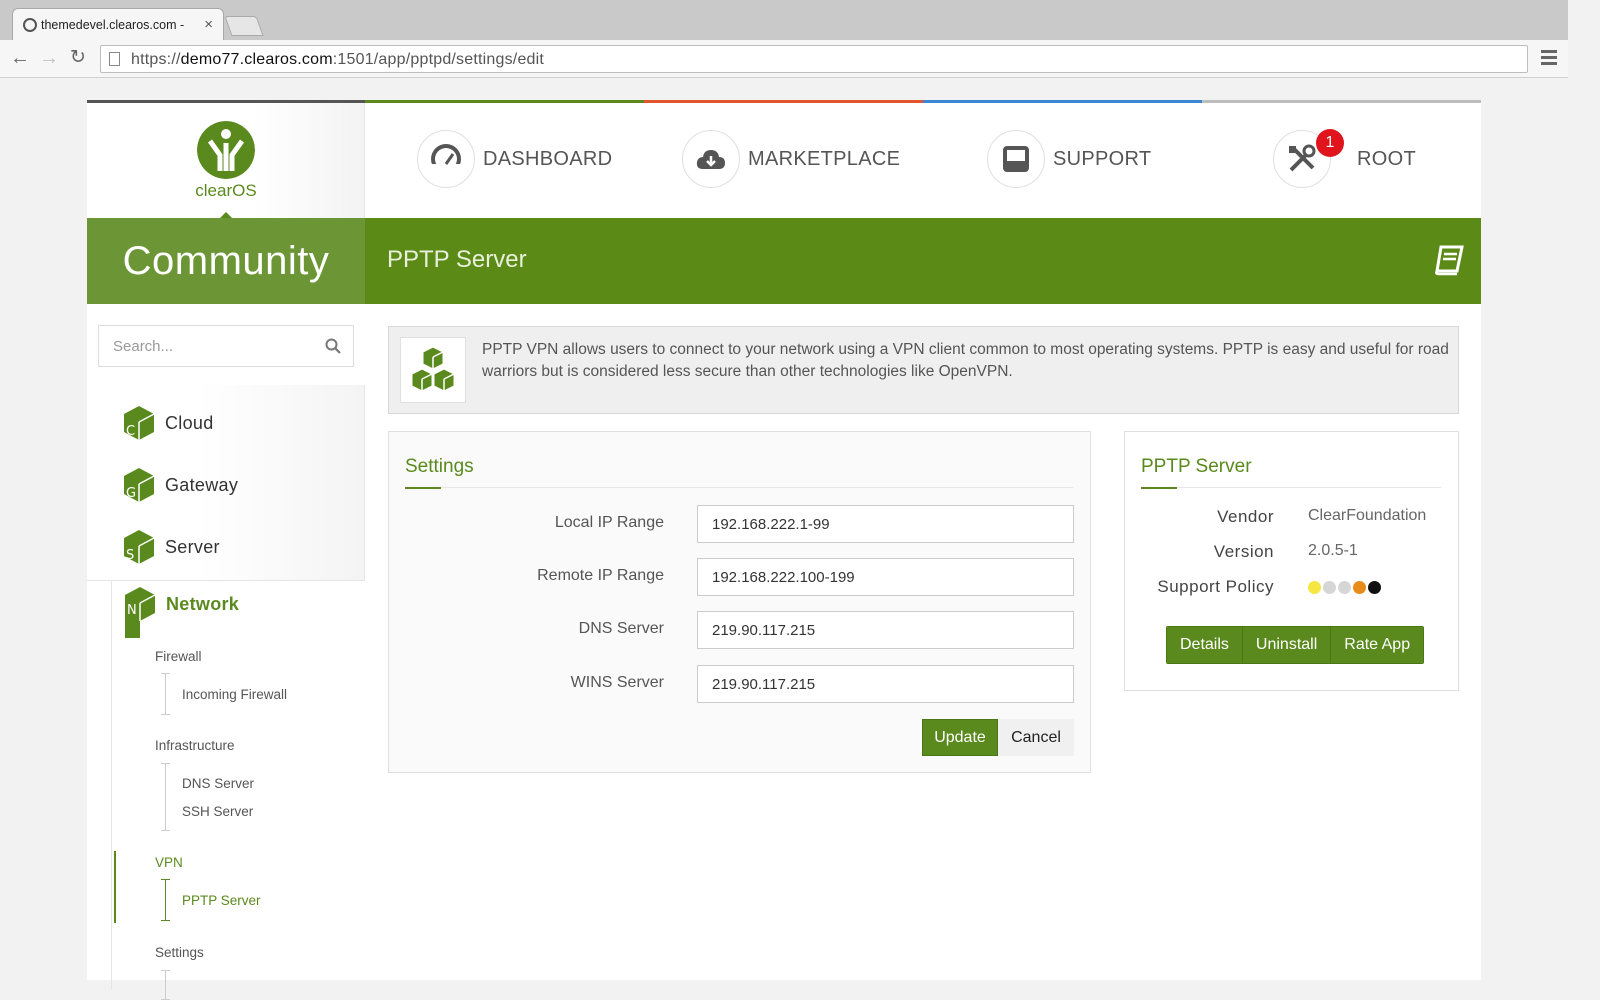  I want to click on remote-ip-range-row: Remote IP Range, so click(739, 577).